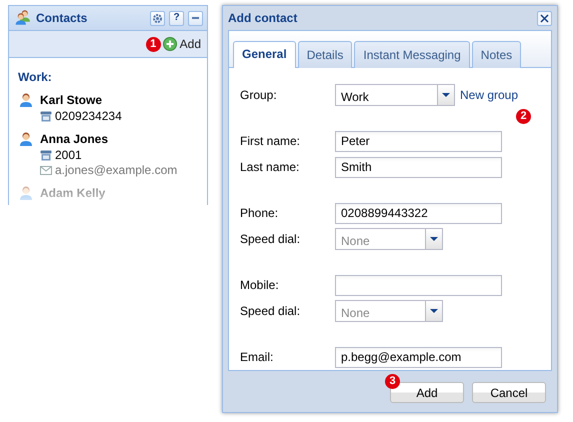 The height and width of the screenshot is (422, 573). I want to click on callout-badge: 2, so click(523, 116).